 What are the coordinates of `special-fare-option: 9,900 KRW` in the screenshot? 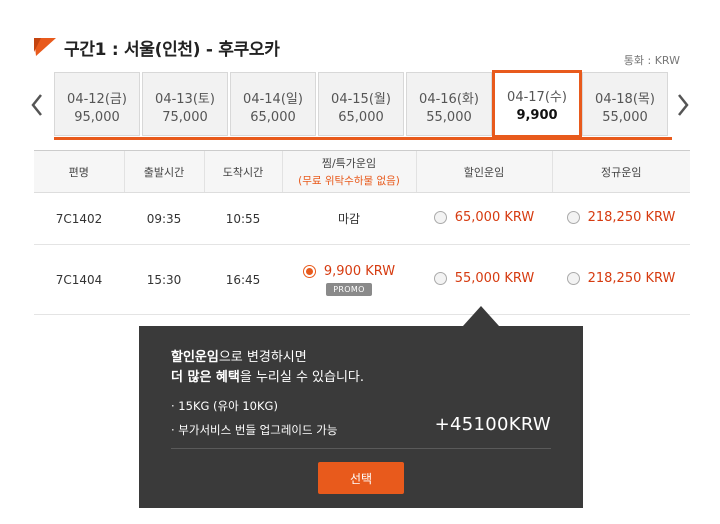 It's located at (349, 271).